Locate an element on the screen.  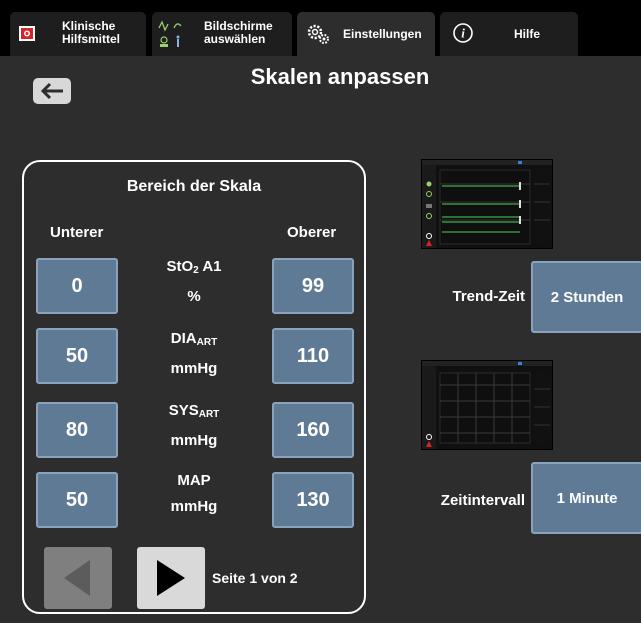
triangle-right-icon is located at coordinates (171, 578).